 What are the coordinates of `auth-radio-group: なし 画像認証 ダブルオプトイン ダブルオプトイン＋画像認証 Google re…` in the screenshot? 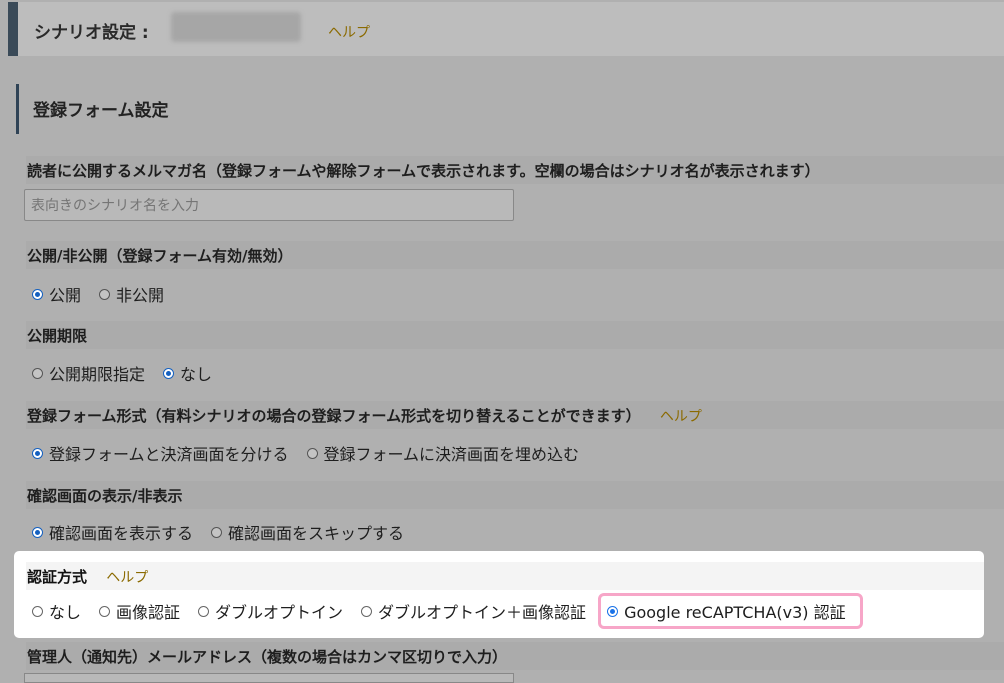 It's located at (456, 611).